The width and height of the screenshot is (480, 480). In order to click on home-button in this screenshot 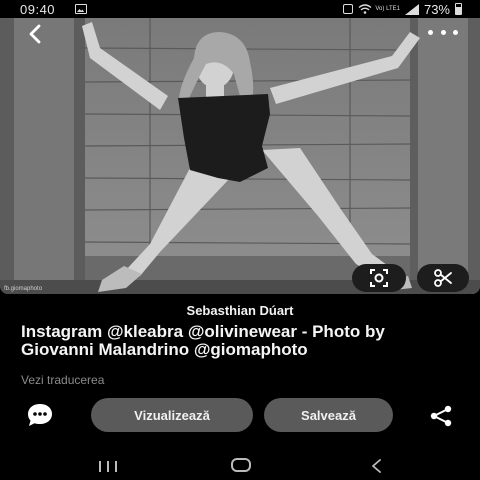, I will do `click(241, 465)`.